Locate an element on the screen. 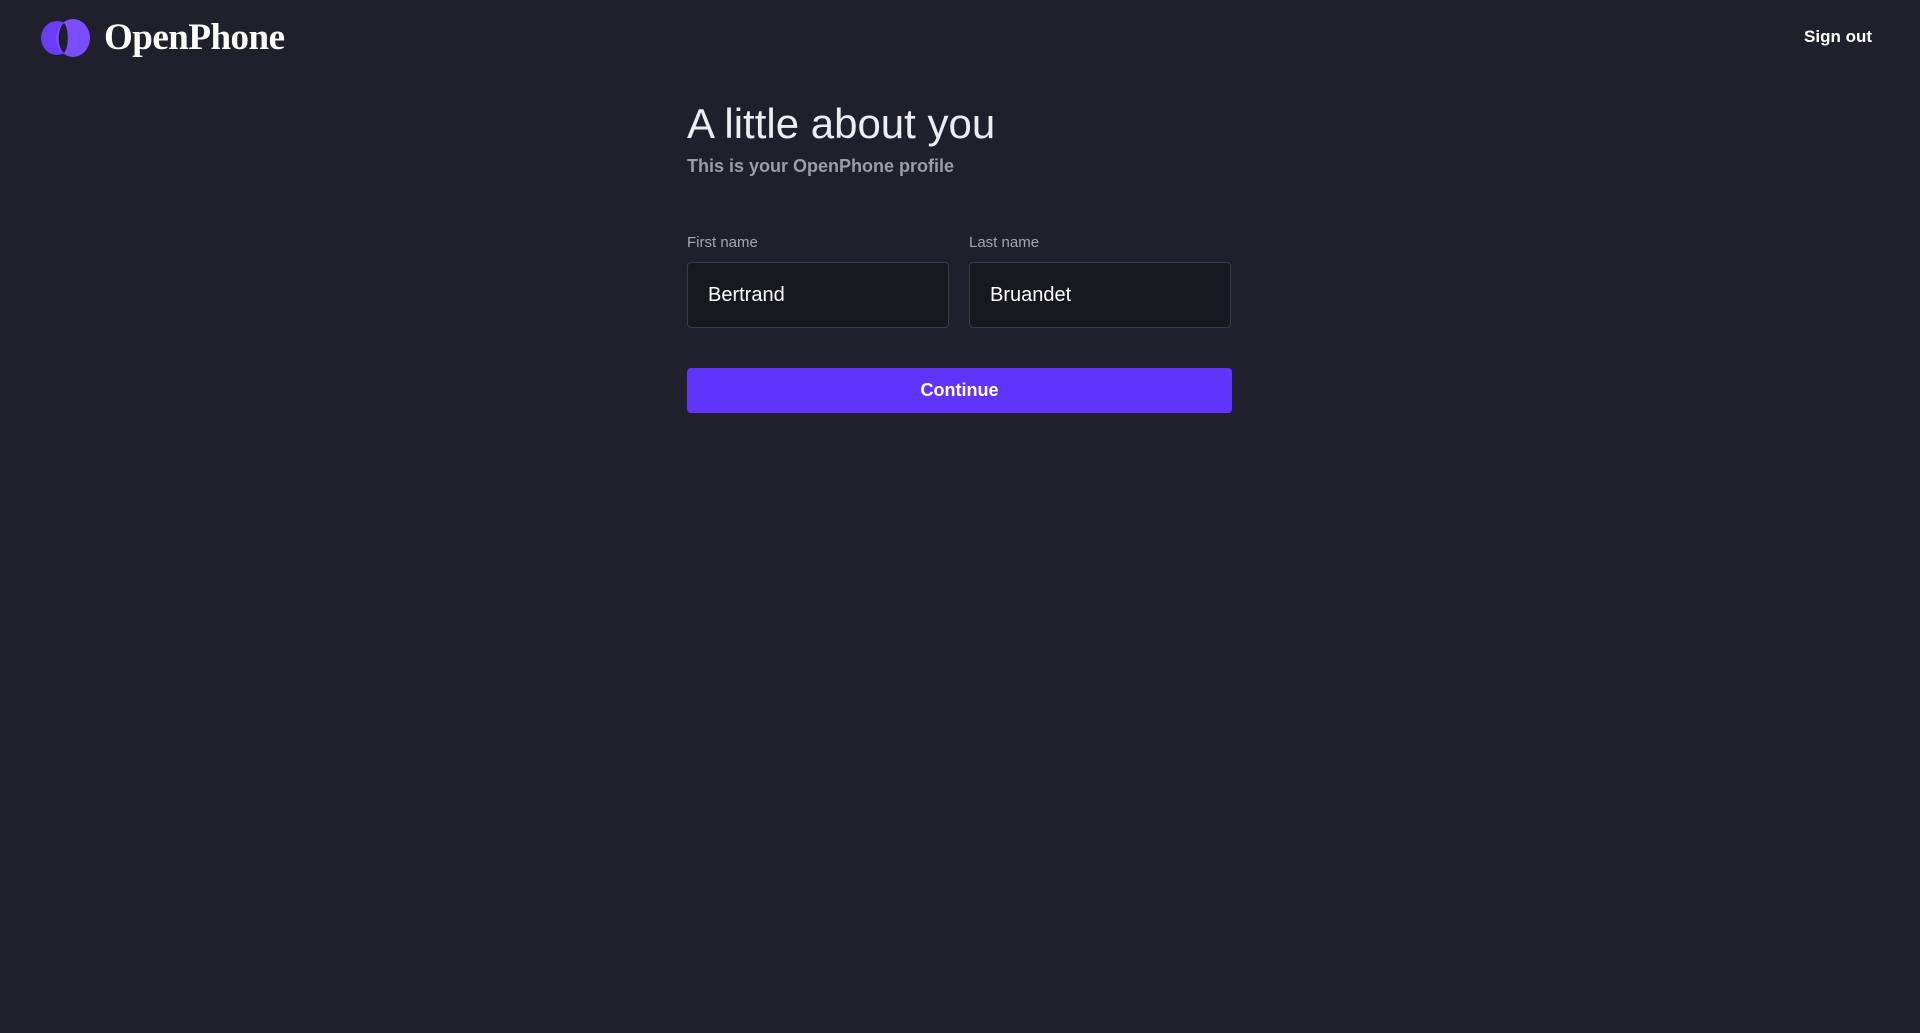  first-name-input is located at coordinates (818, 295).